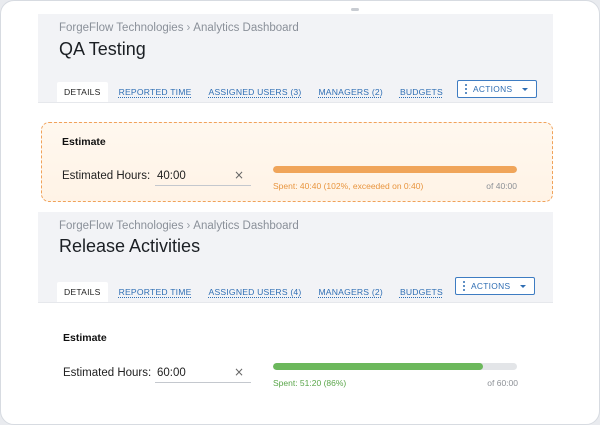 This screenshot has height=425, width=600. I want to click on tab-assigned-users: ASSIGNED USERS (3), so click(255, 94).